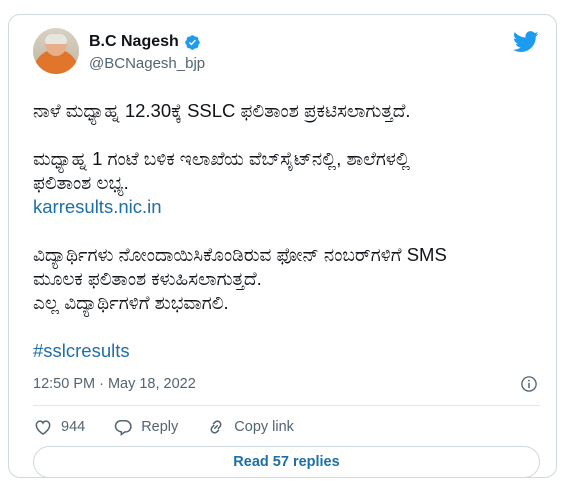 This screenshot has width=571, height=488. What do you see at coordinates (286, 462) in the screenshot?
I see `read-replies-button: Read 57 replies` at bounding box center [286, 462].